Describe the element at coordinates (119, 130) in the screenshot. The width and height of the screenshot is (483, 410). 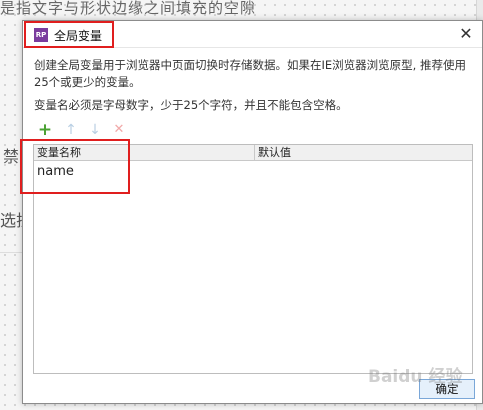
I see `delete-variable-icon: ✕` at that location.